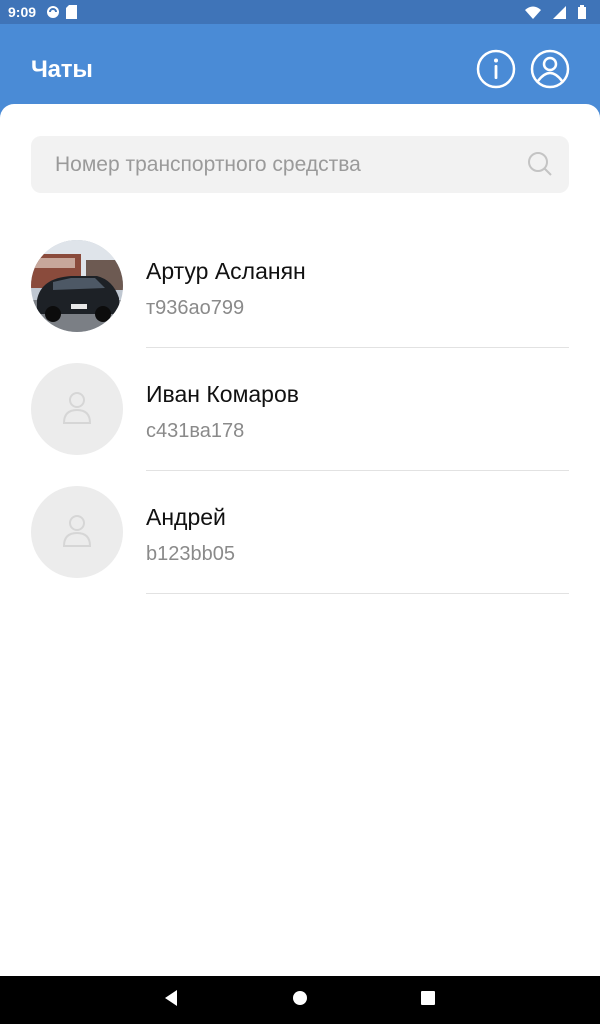 The height and width of the screenshot is (1024, 600). Describe the element at coordinates (540, 166) in the screenshot. I see `search-icon` at that location.